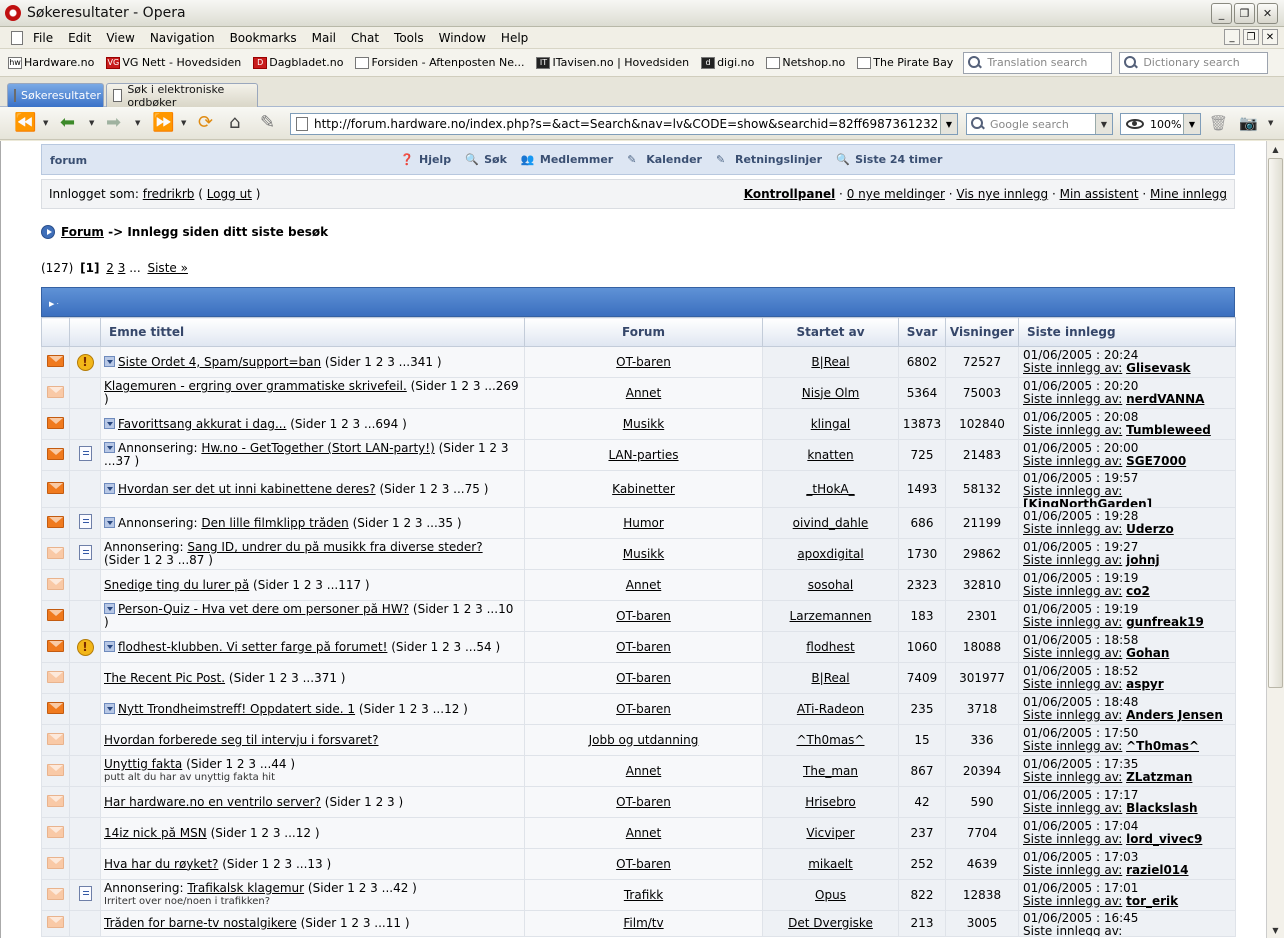  Describe the element at coordinates (51, 62) in the screenshot. I see `bookmark-hardware: hw Hardware.no` at that location.